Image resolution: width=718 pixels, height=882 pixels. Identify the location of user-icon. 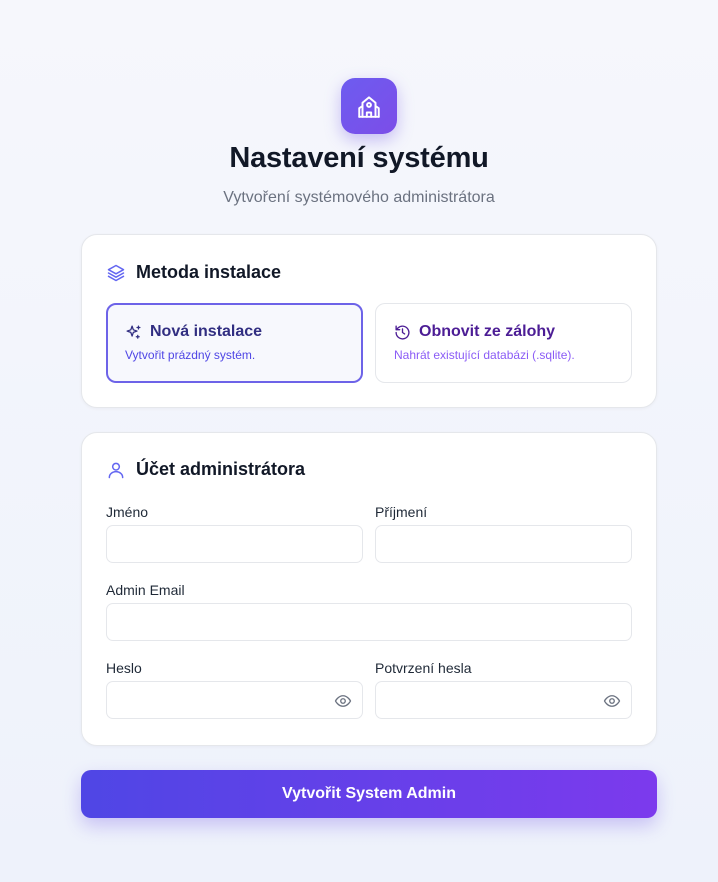
(116, 470).